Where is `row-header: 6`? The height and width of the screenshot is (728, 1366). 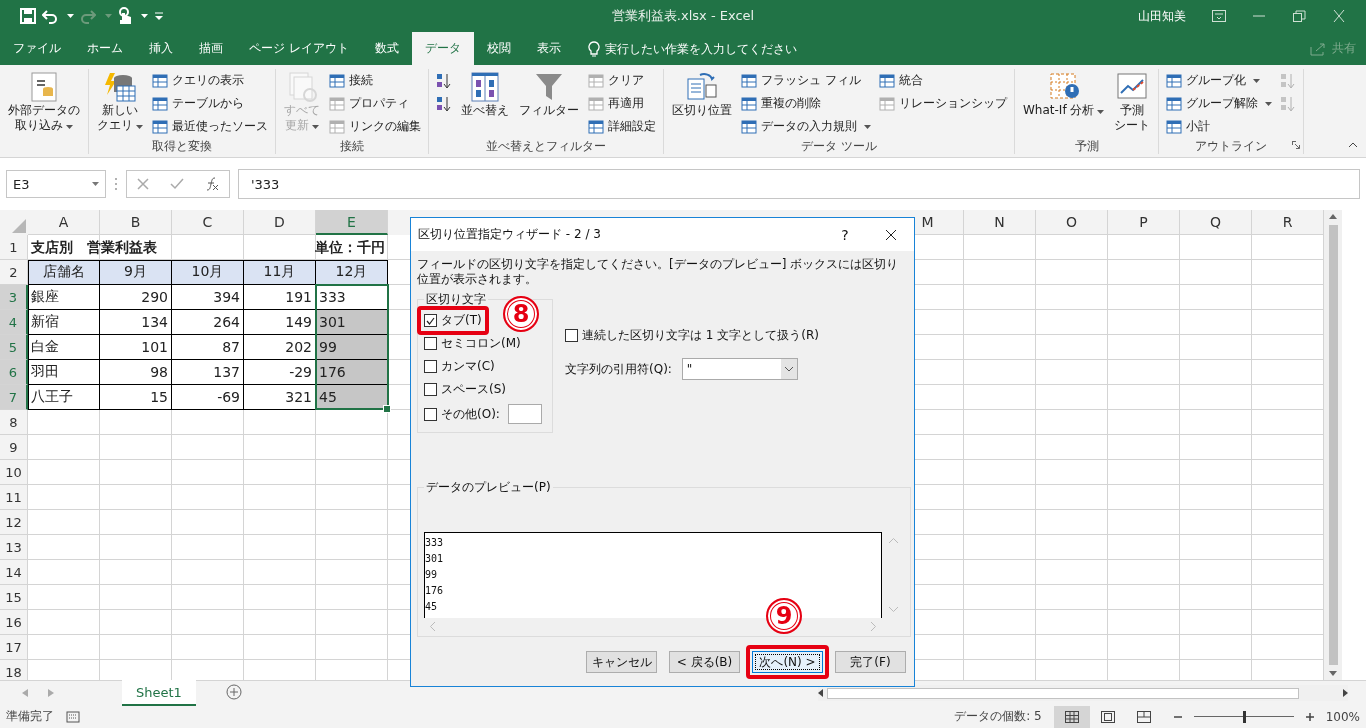
row-header: 6 is located at coordinates (14, 372).